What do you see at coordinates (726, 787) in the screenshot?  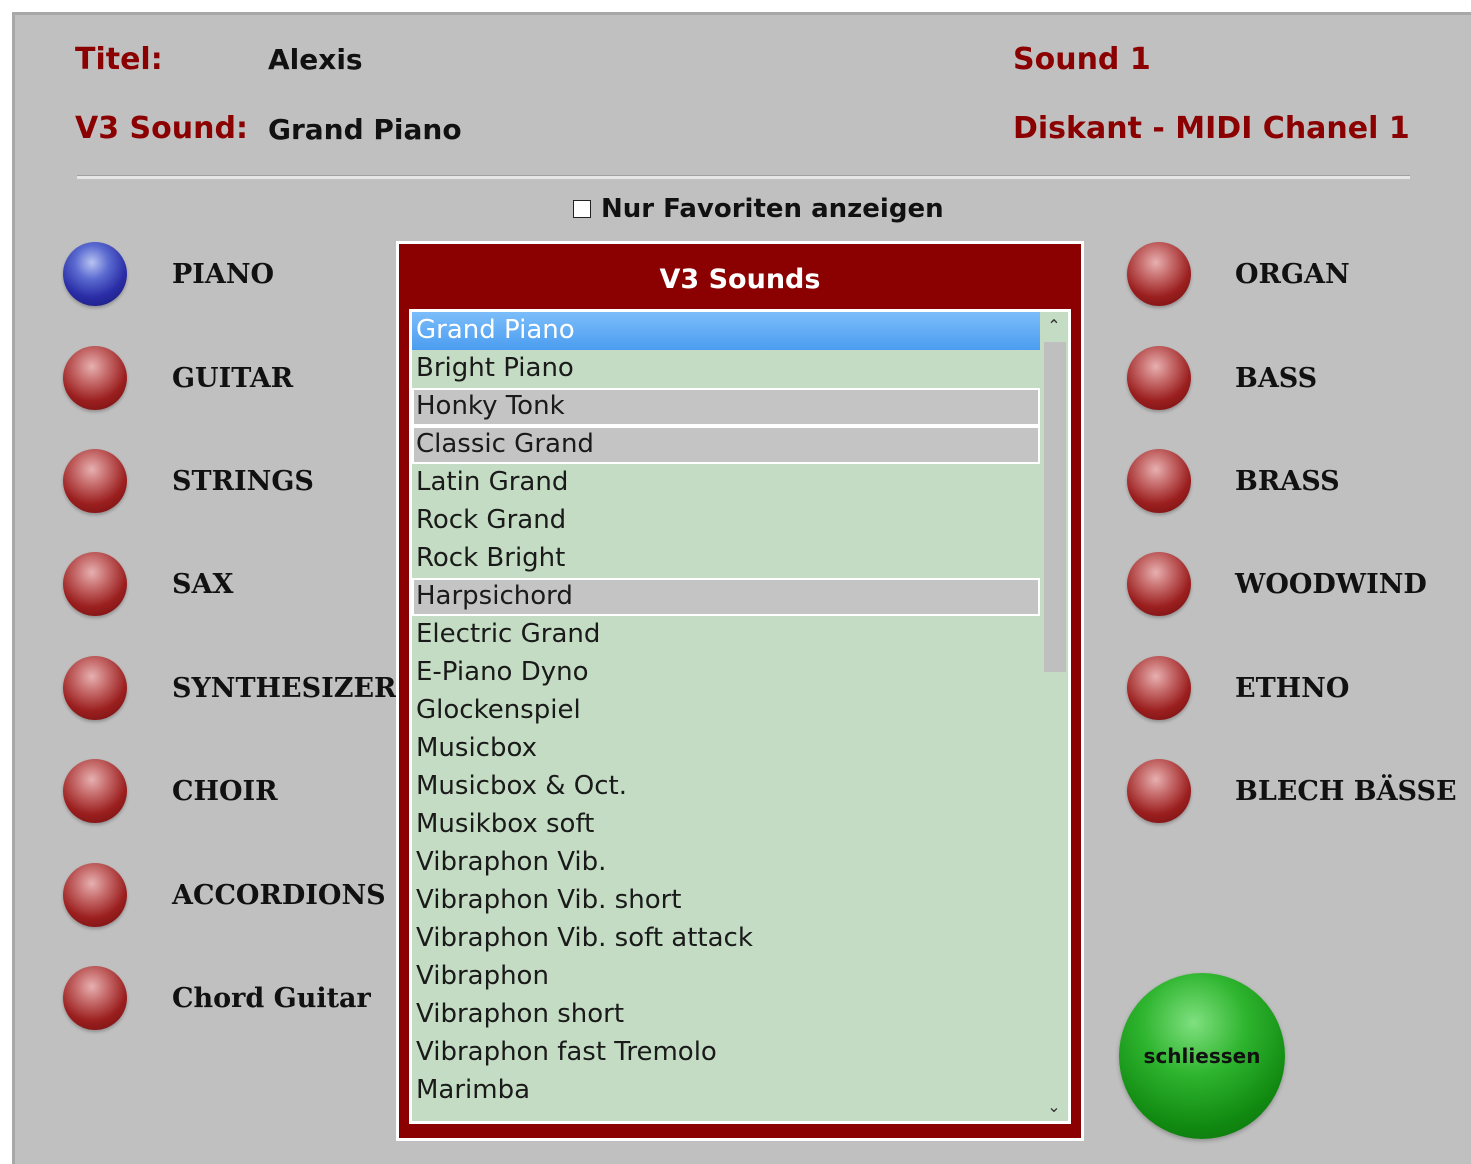 I see `list-item: Musicbox & Oct.` at bounding box center [726, 787].